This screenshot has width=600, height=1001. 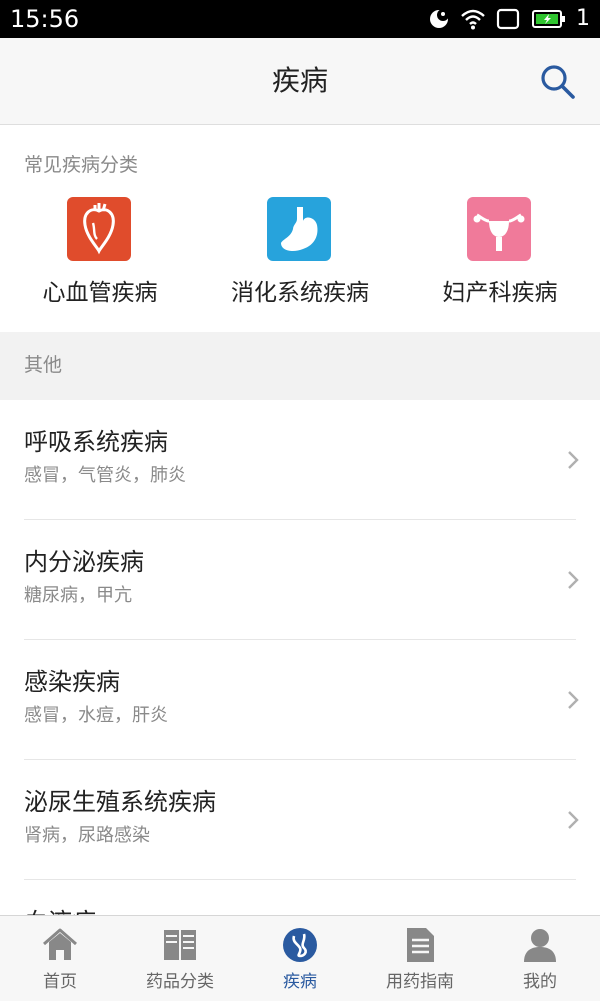 I want to click on nav-diseases: 疾病, so click(x=300, y=958).